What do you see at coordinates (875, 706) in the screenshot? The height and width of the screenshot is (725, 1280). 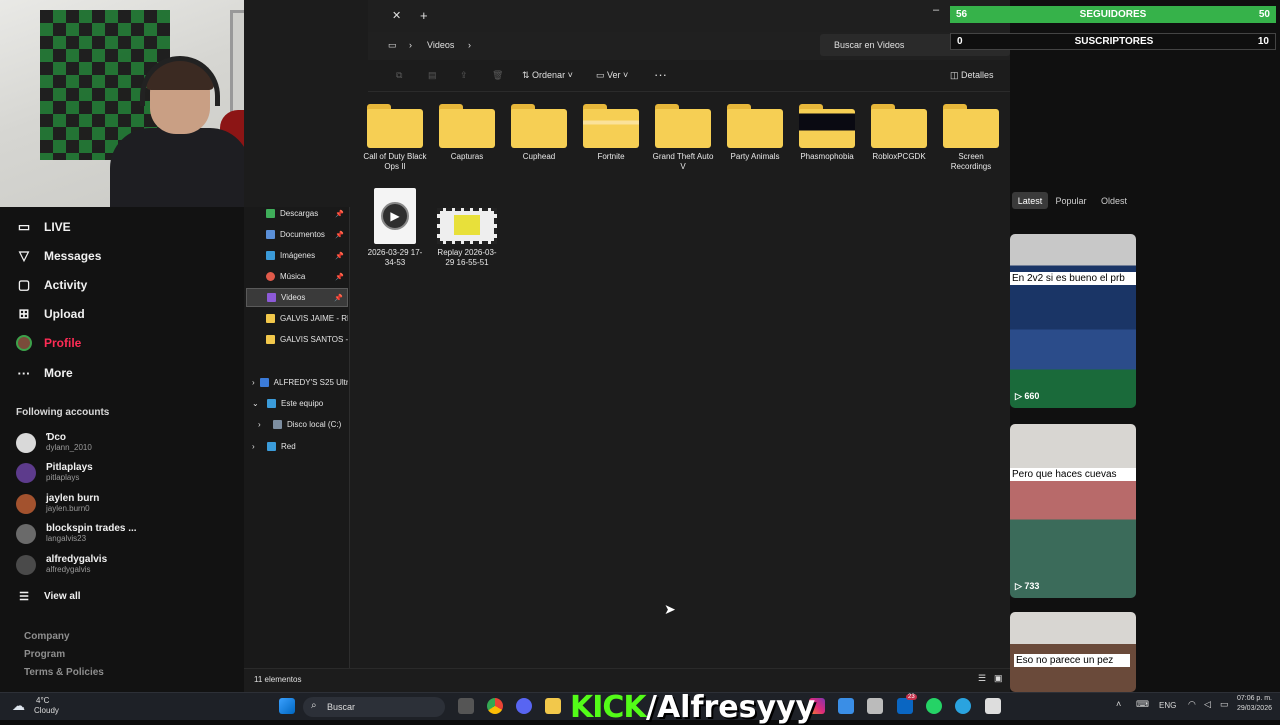 I see `calculator-icon` at bounding box center [875, 706].